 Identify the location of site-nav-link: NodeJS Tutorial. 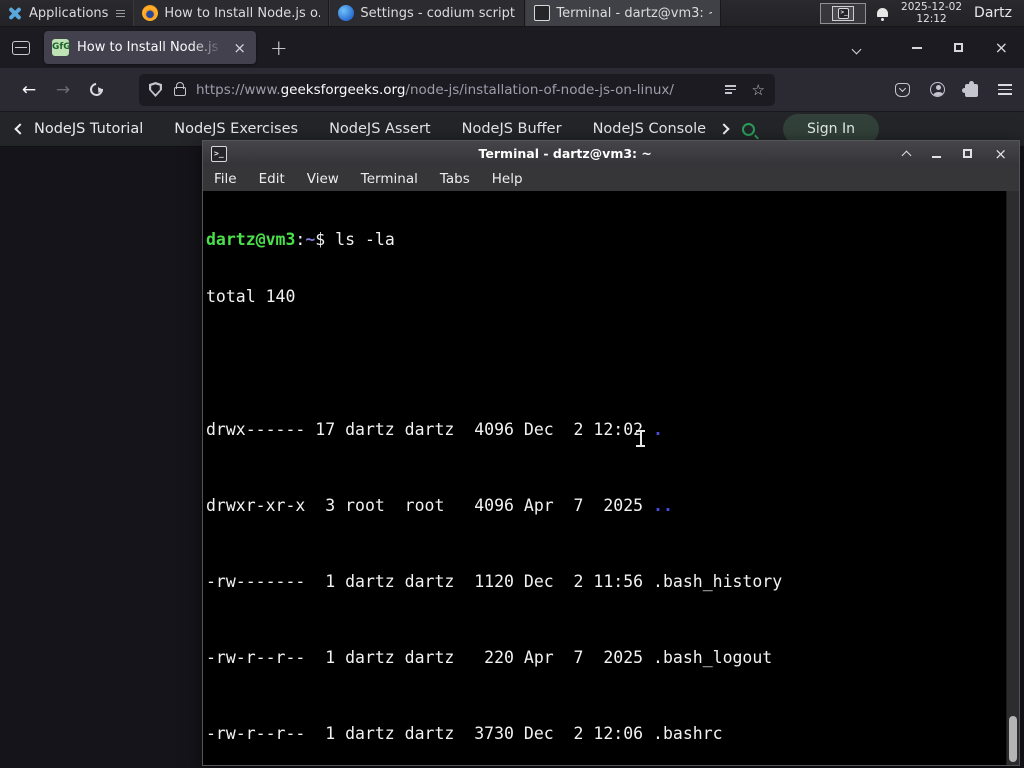
(88, 129).